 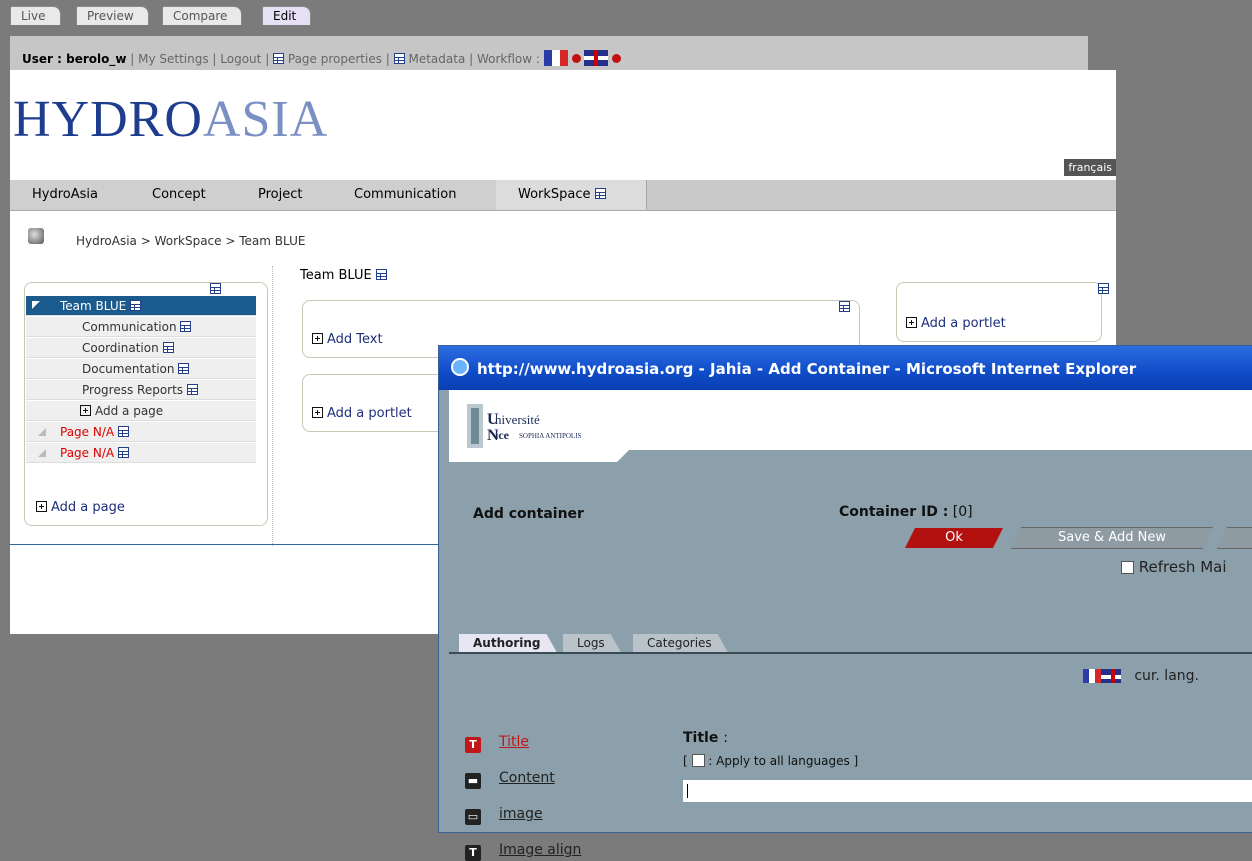 I want to click on tree-item-page-na-1: Page N/A, so click(x=141, y=432).